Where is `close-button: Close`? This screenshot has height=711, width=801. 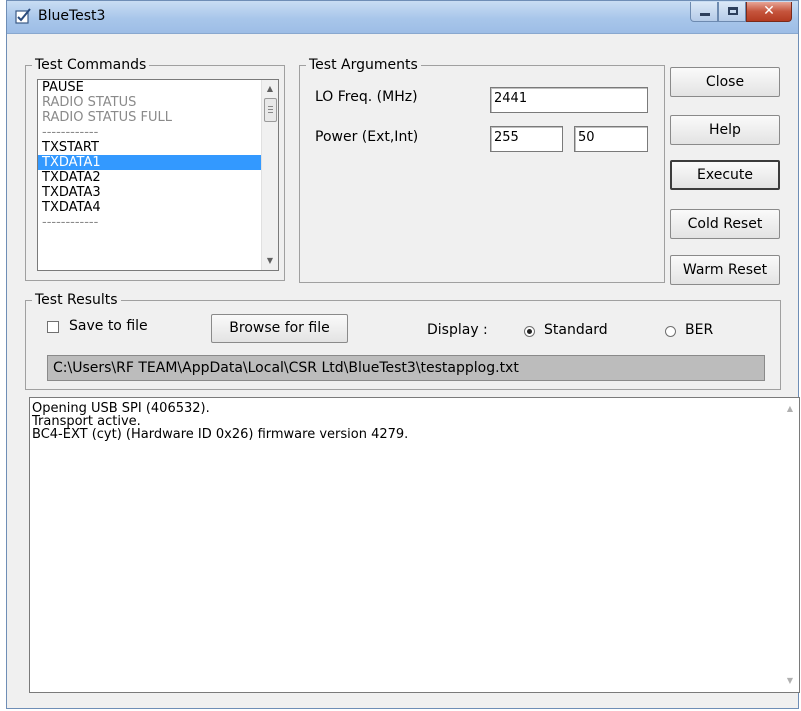
close-button: Close is located at coordinates (725, 82).